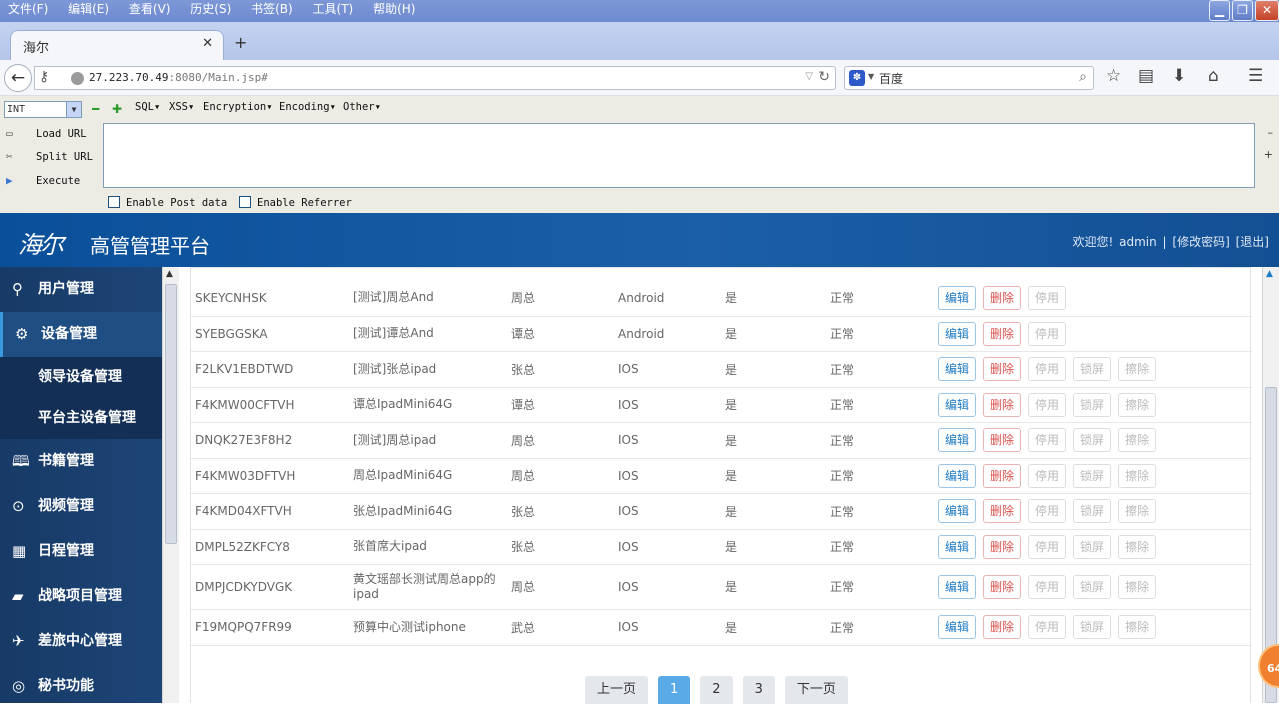 The width and height of the screenshot is (1279, 709). Describe the element at coordinates (809, 76) in the screenshot. I see `dropdown-icon: ▽` at that location.